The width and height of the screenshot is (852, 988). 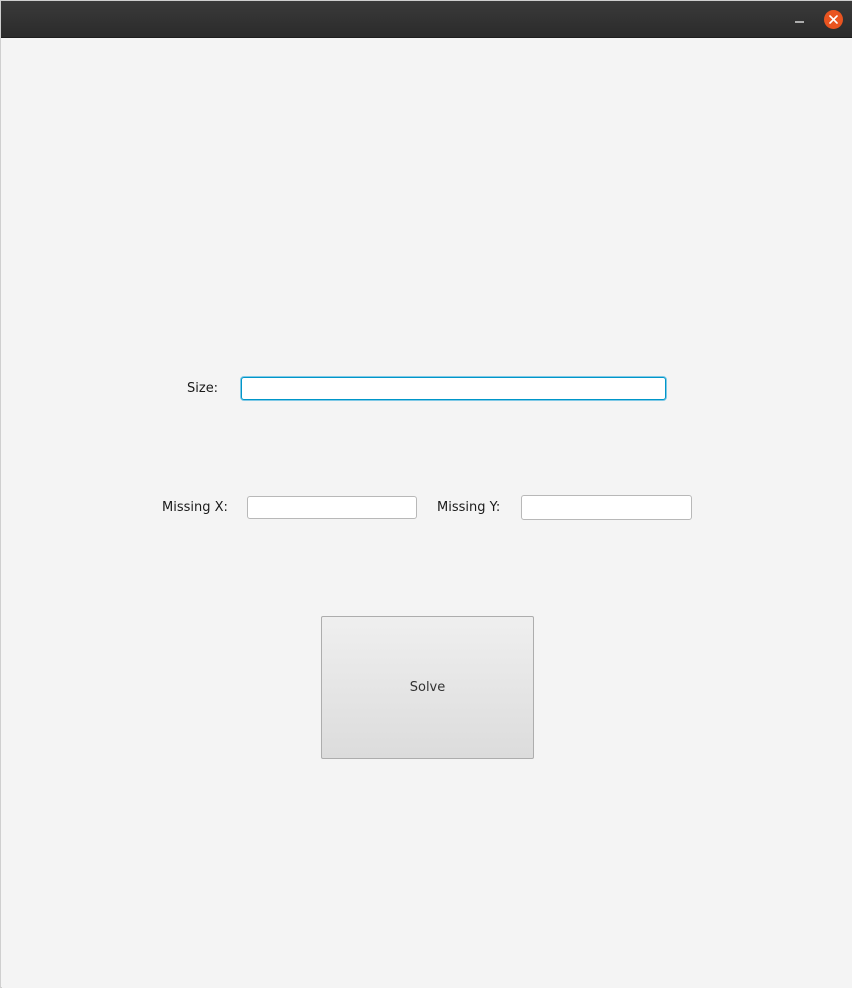 I want to click on size-input, so click(x=453, y=388).